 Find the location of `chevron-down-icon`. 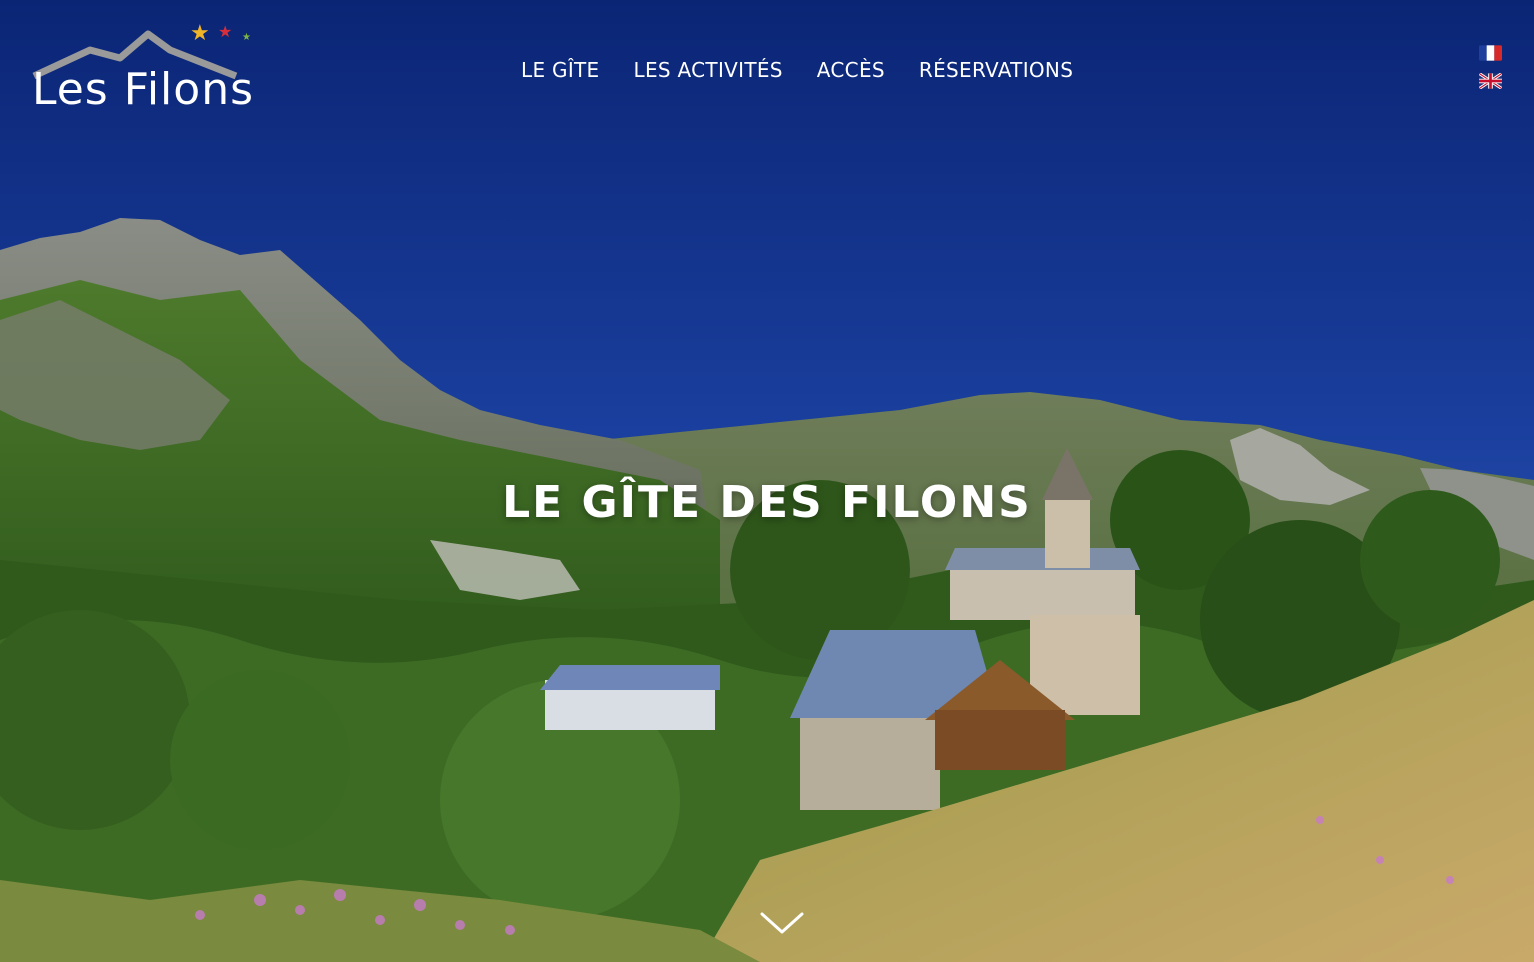

chevron-down-icon is located at coordinates (782, 922).